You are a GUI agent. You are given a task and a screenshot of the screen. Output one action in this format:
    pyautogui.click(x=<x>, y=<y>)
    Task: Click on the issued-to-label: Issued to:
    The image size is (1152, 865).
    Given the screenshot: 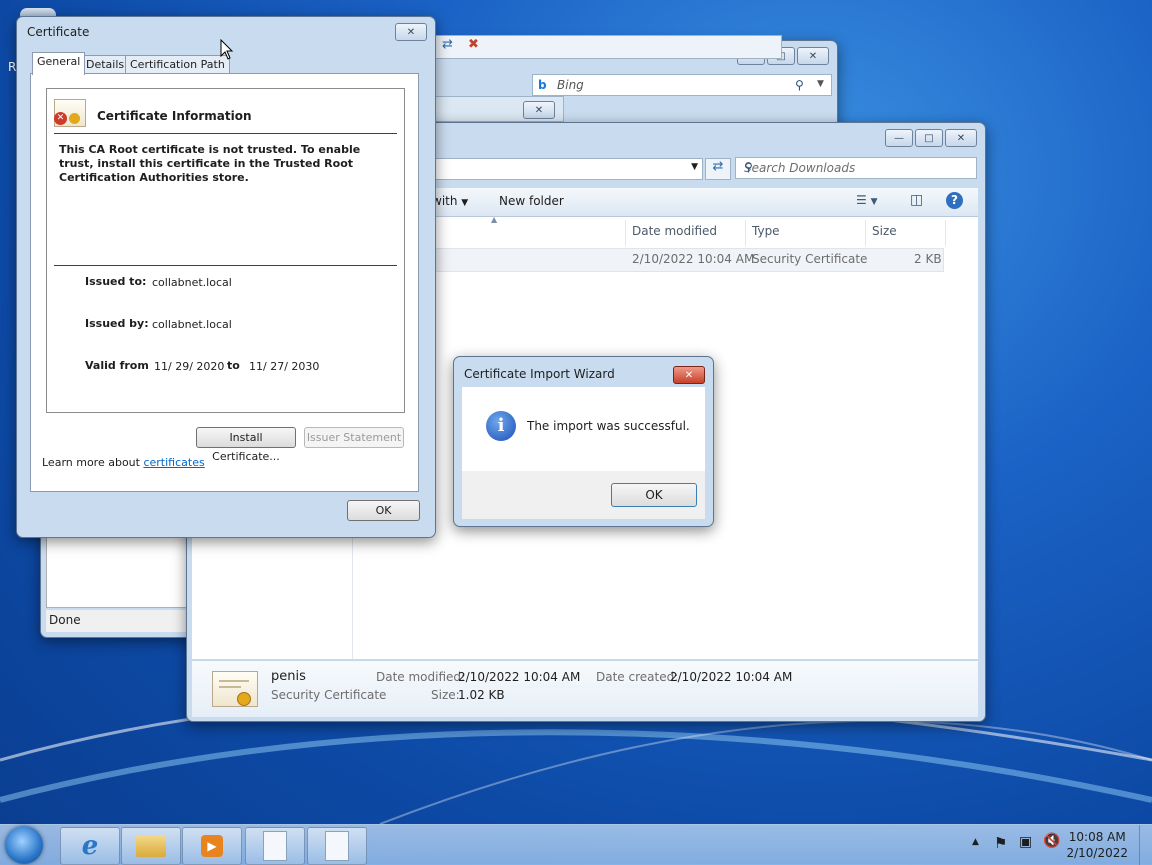 What is the action you would take?
    pyautogui.click(x=116, y=281)
    